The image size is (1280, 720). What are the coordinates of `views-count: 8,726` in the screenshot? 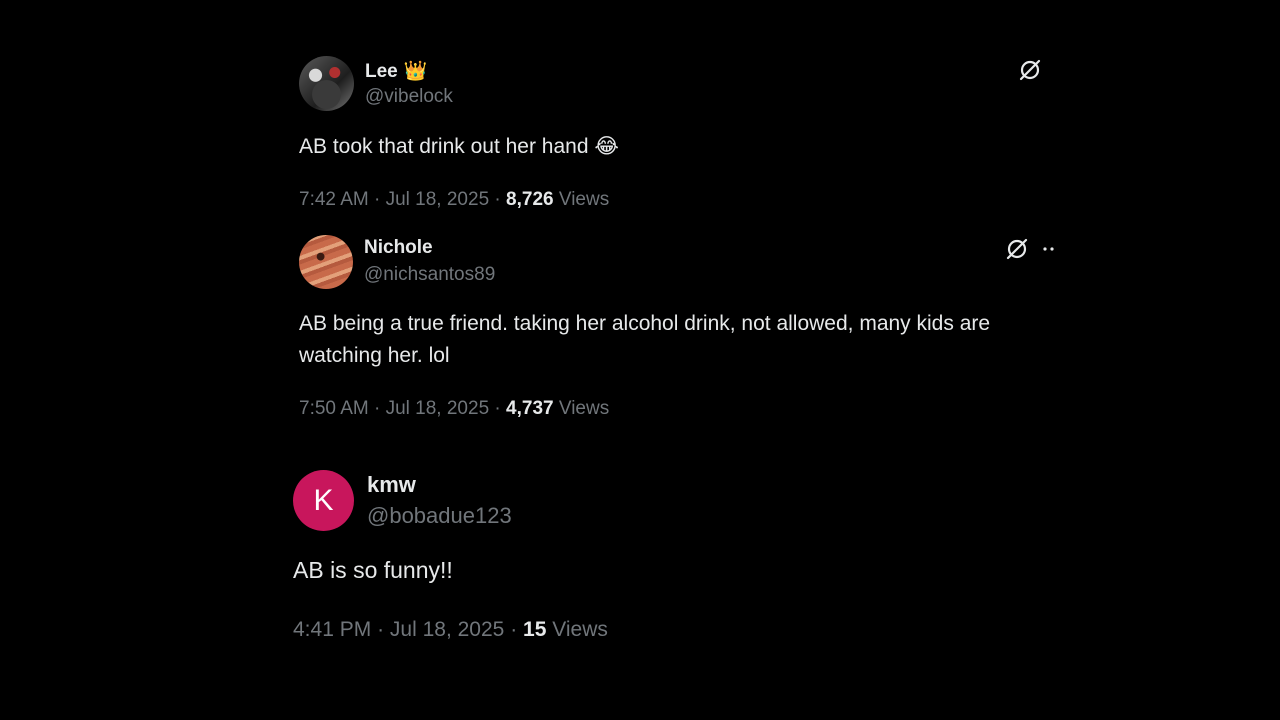 It's located at (530, 199).